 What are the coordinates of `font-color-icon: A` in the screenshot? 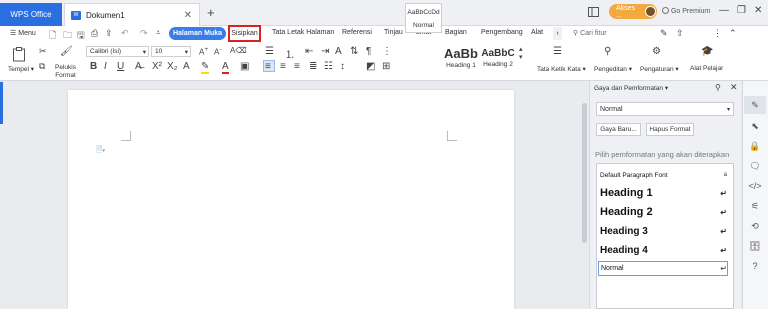 It's located at (225, 67).